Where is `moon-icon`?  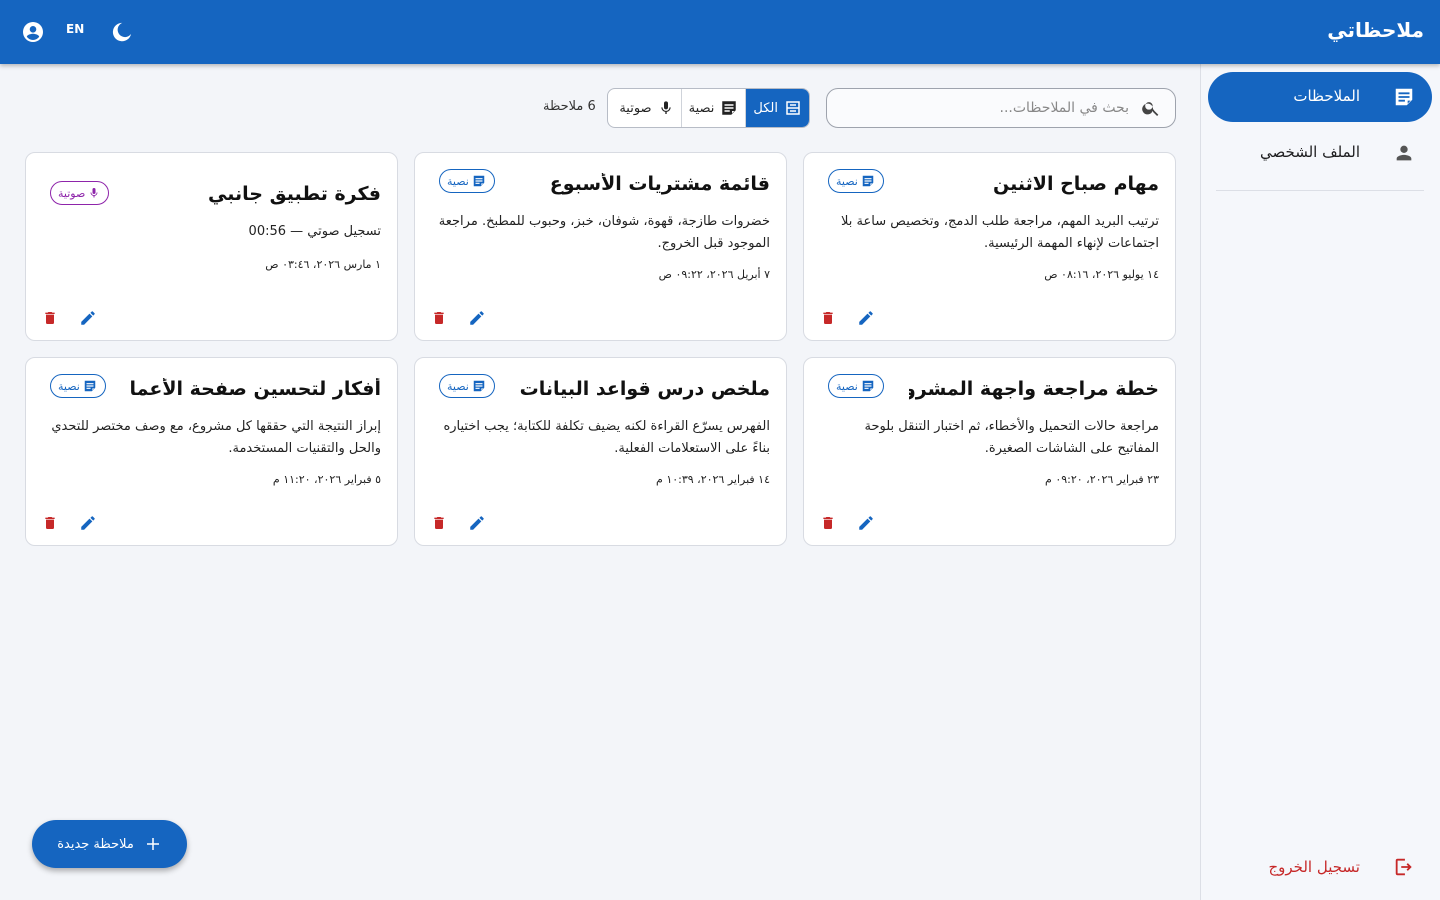 moon-icon is located at coordinates (122, 32).